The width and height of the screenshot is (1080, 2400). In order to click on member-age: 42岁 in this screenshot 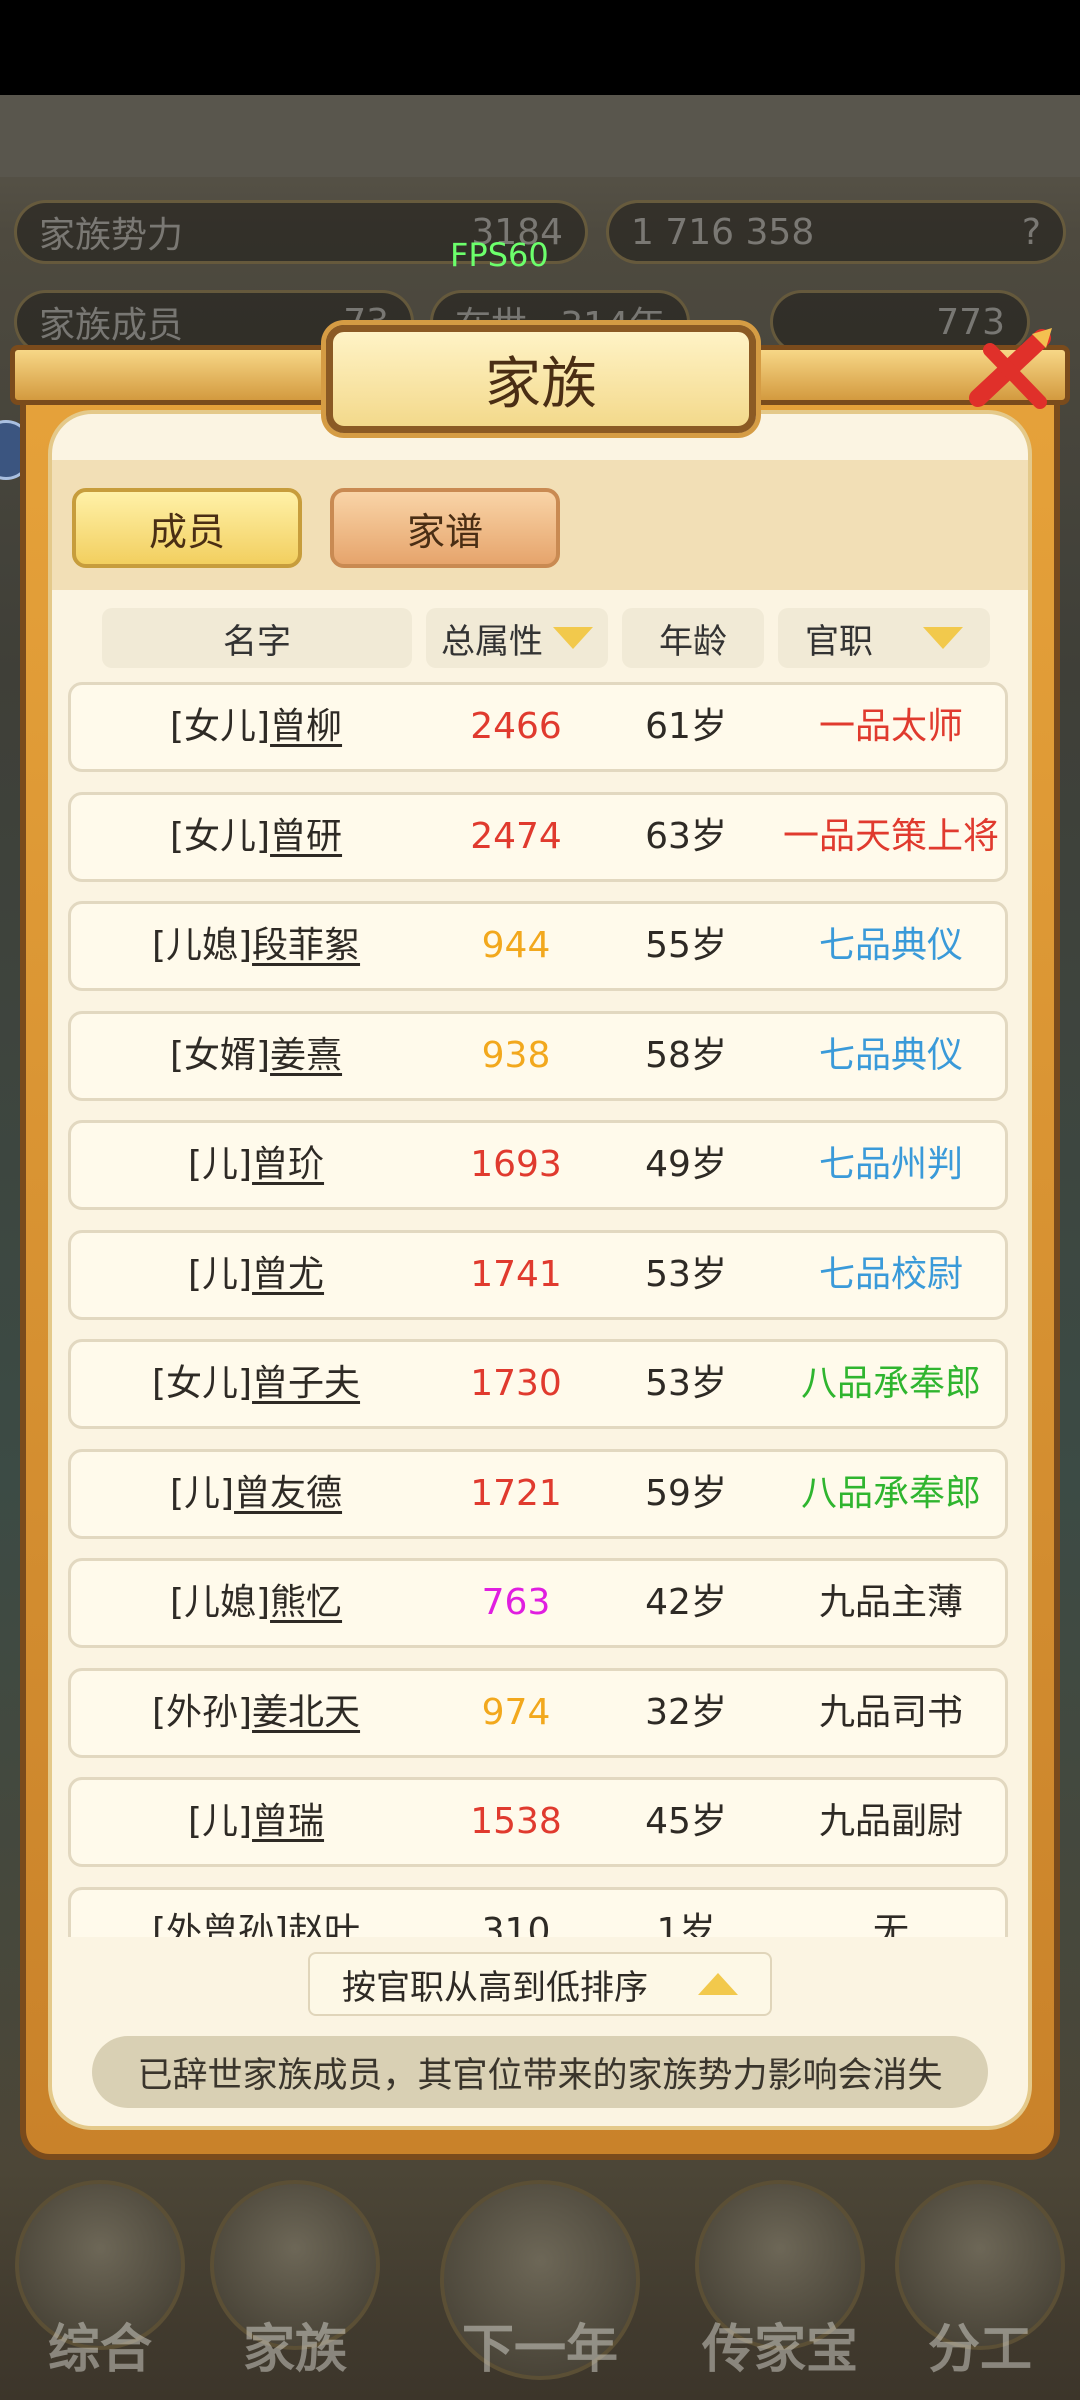, I will do `click(686, 1602)`.